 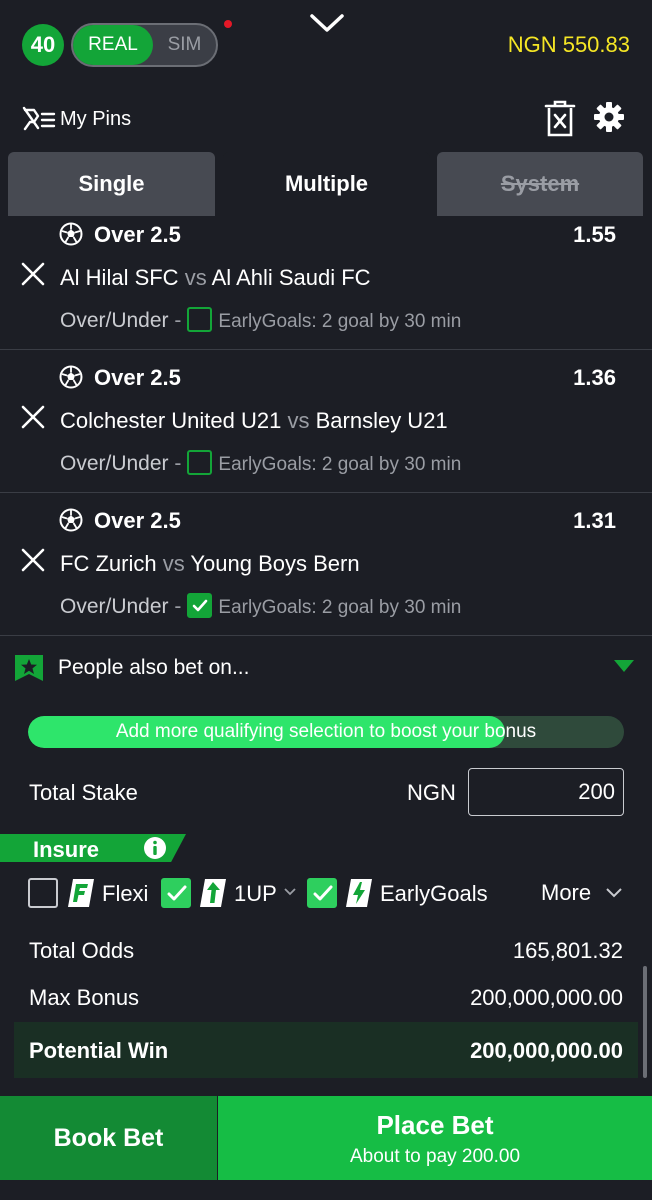 I want to click on tab-multiple: Multiple, so click(x=326, y=184).